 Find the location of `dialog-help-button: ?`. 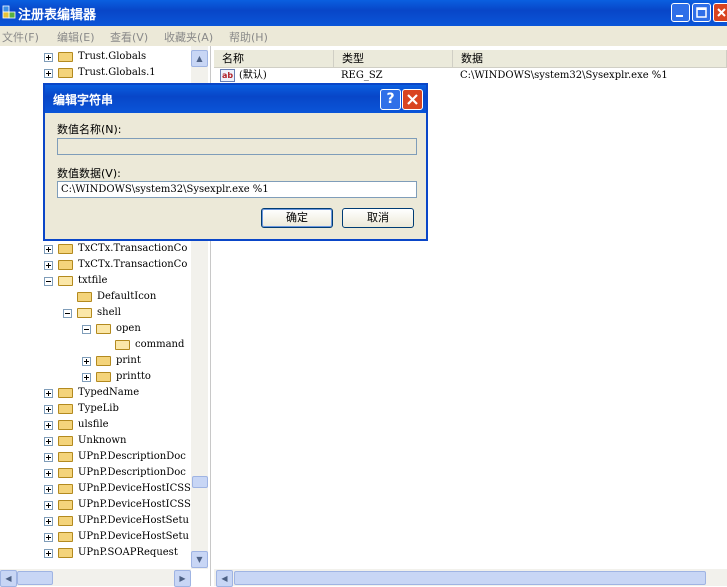

dialog-help-button: ? is located at coordinates (390, 99).